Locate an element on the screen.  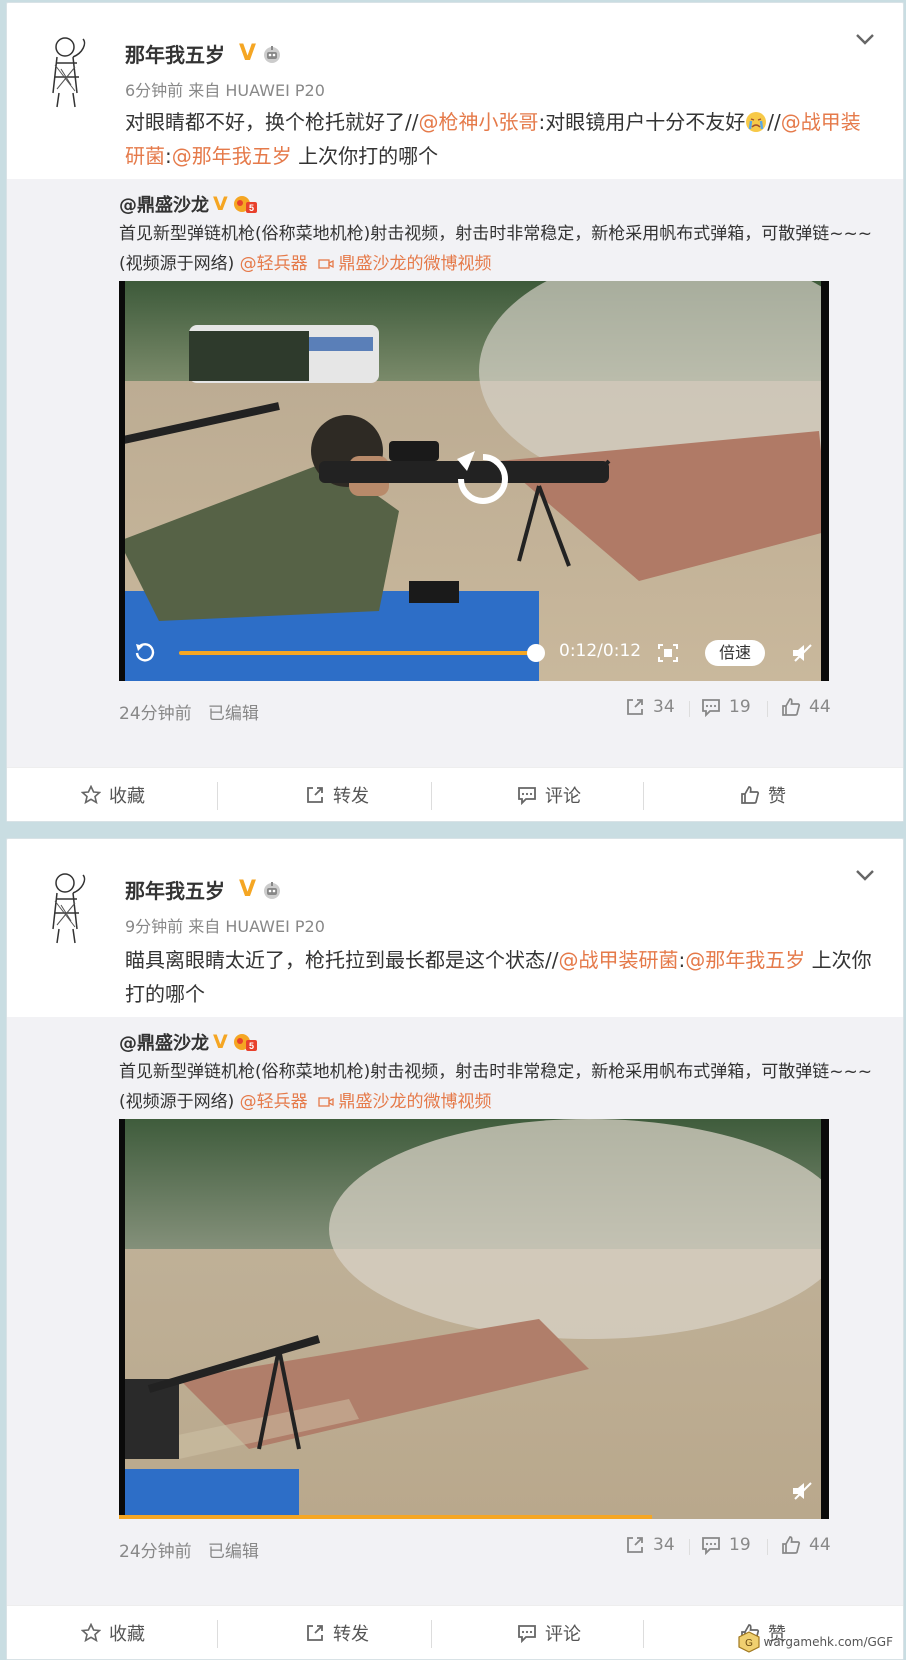
comment-label: 评论 is located at coordinates (563, 1634).